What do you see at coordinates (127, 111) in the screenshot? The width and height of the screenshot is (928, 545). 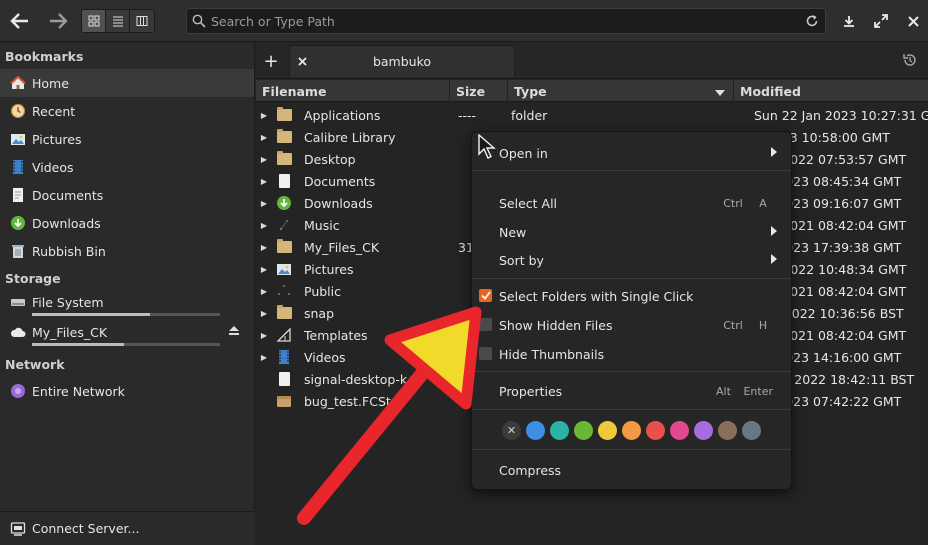 I see `sidebar-item-recent: Recent` at bounding box center [127, 111].